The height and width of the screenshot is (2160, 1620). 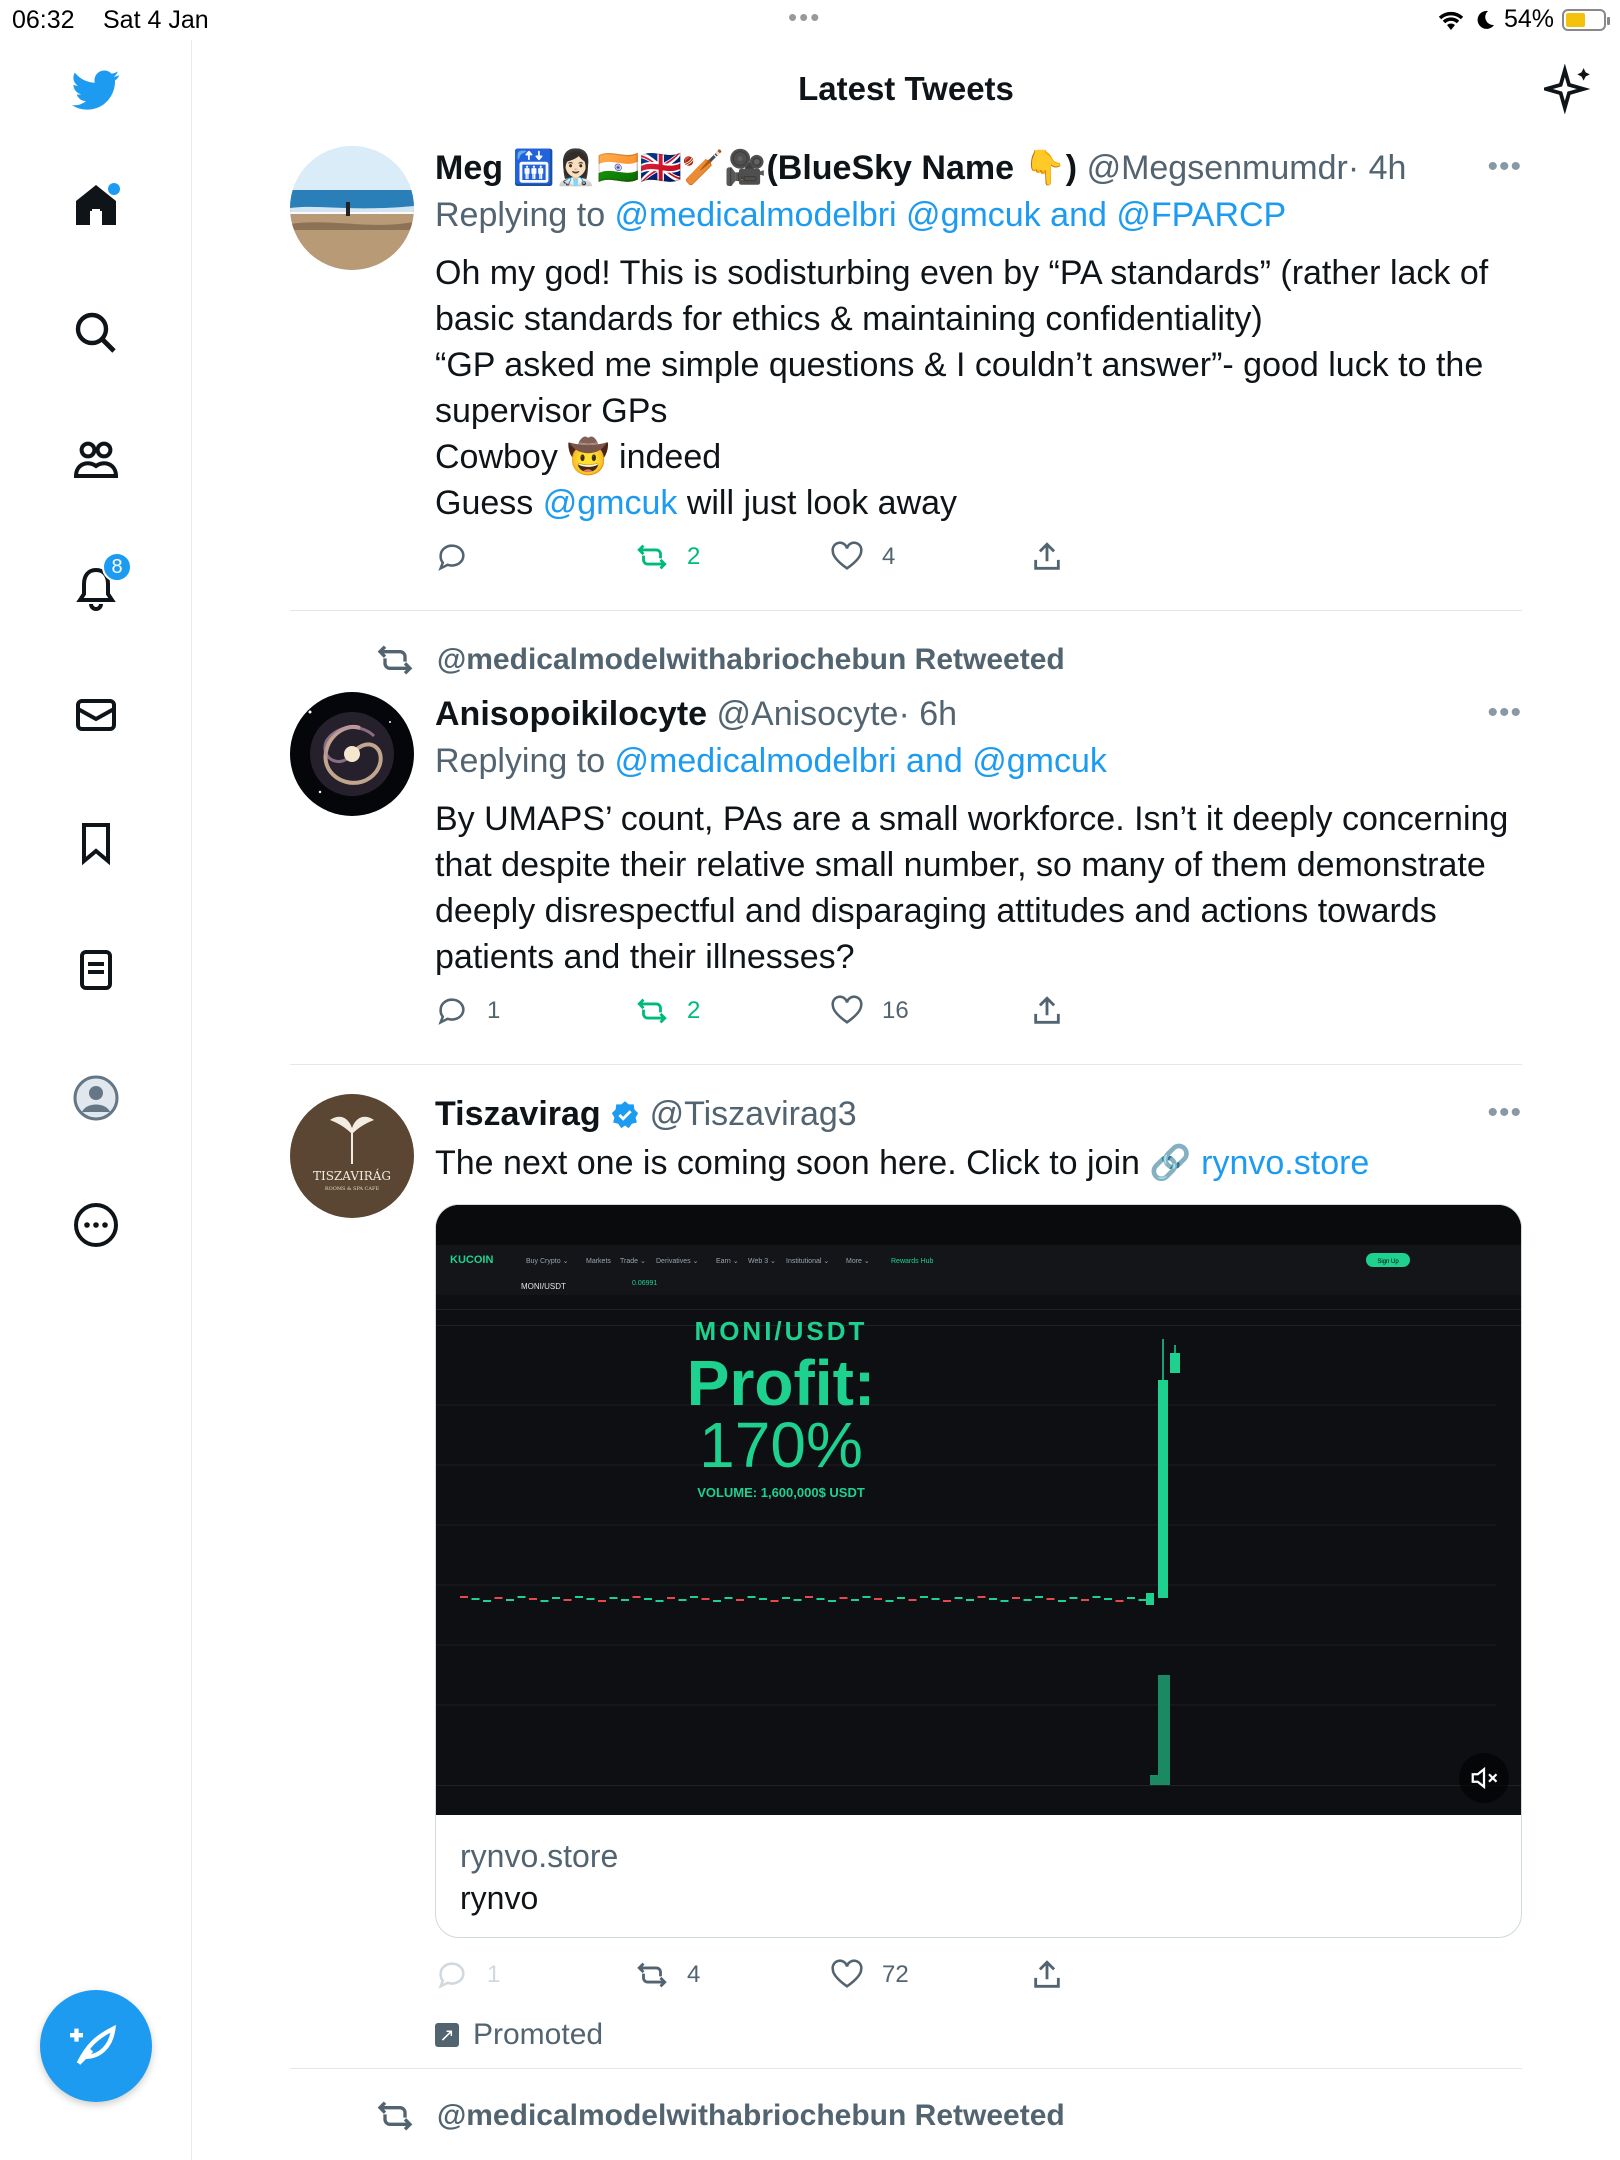 What do you see at coordinates (96, 333) in the screenshot?
I see `sidebar-item-search` at bounding box center [96, 333].